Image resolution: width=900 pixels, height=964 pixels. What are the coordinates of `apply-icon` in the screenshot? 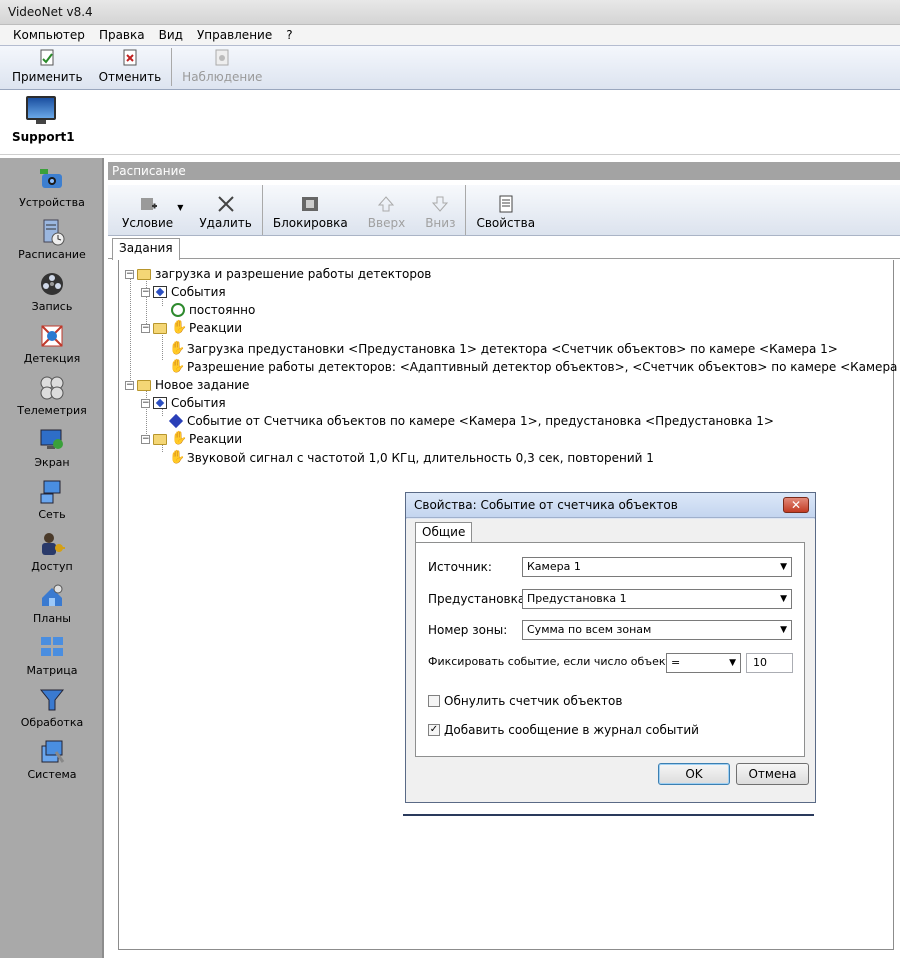 It's located at (47, 58).